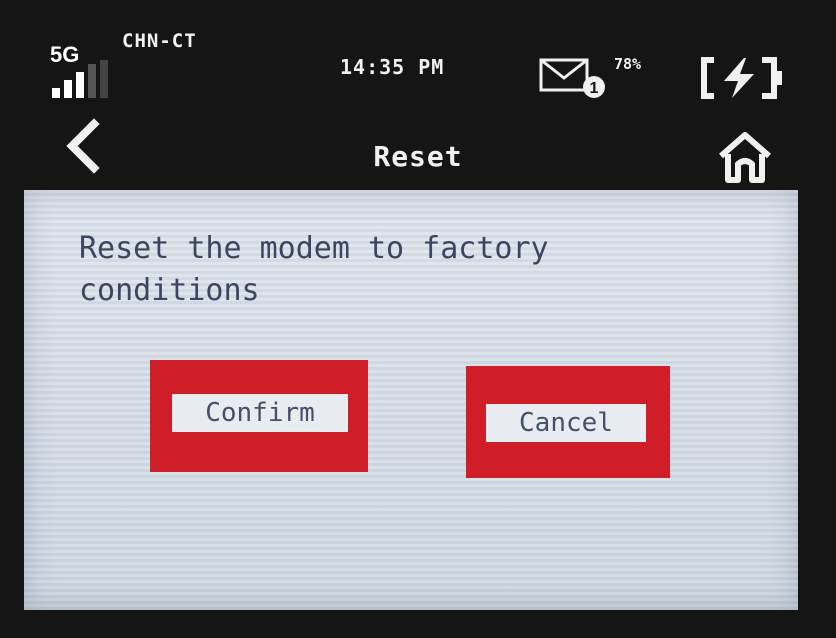 This screenshot has width=836, height=638. Describe the element at coordinates (159, 41) in the screenshot. I see `carrier-name: CHN-CT` at that location.